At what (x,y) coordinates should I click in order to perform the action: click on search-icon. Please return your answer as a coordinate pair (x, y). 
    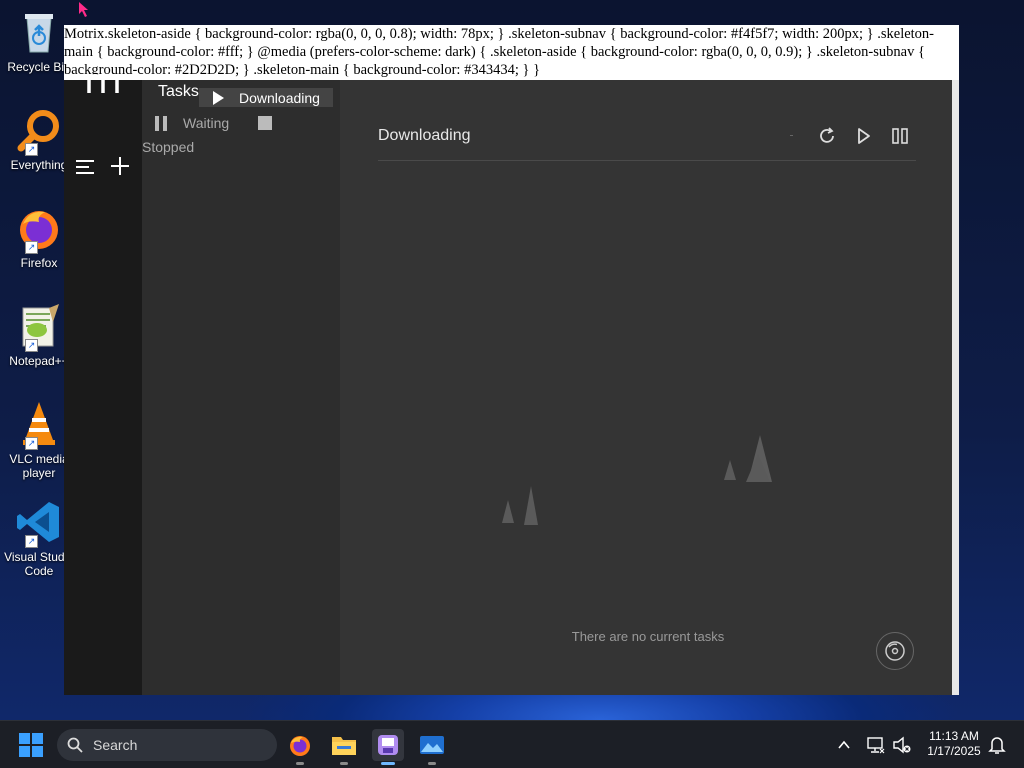
    Looking at the image, I should click on (75, 745).